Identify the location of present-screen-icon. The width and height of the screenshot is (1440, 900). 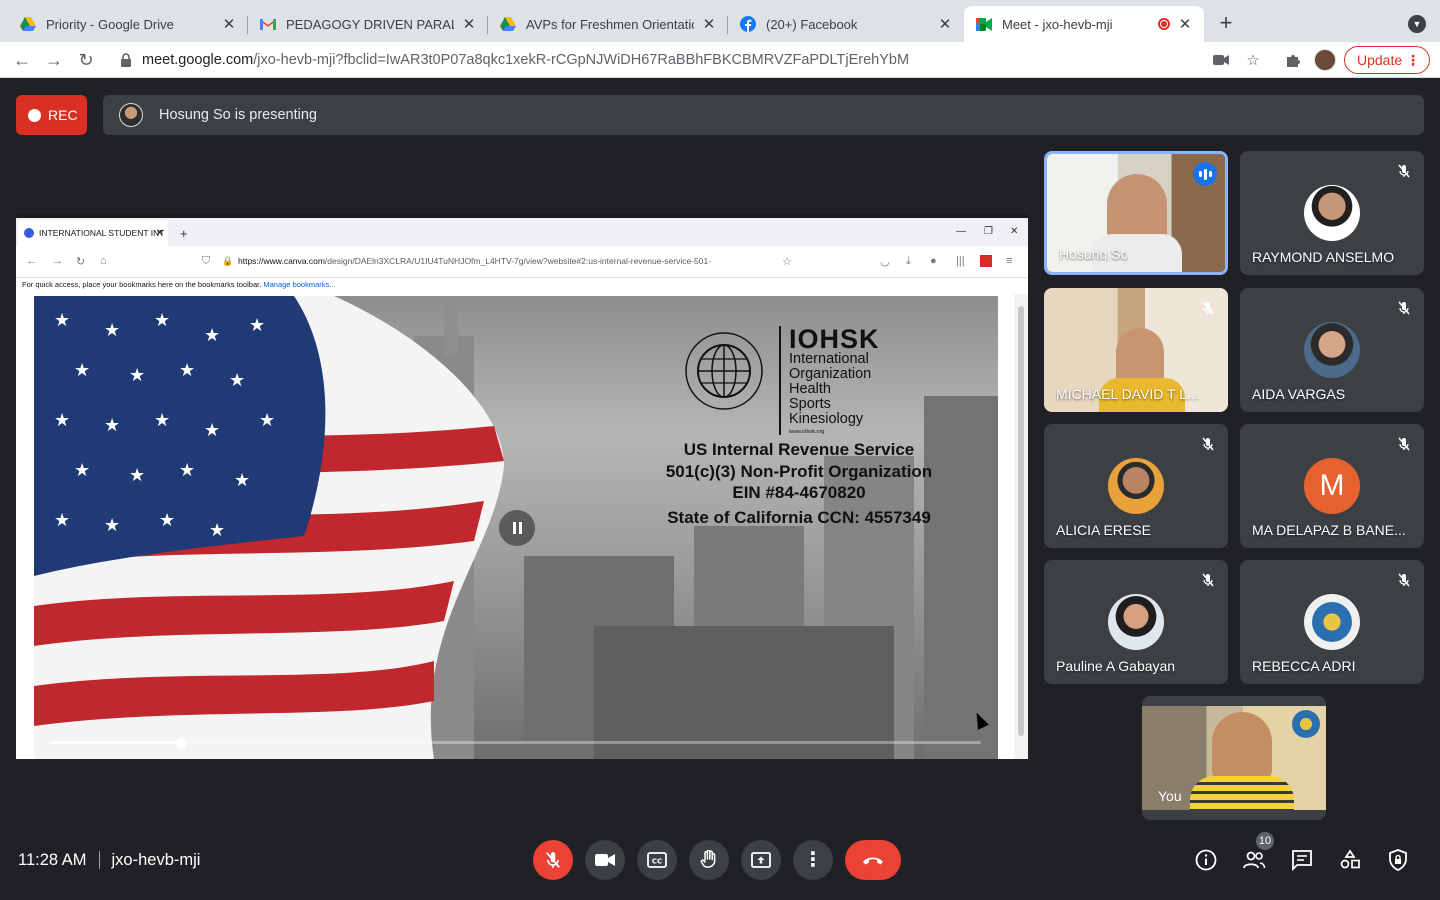
(761, 860).